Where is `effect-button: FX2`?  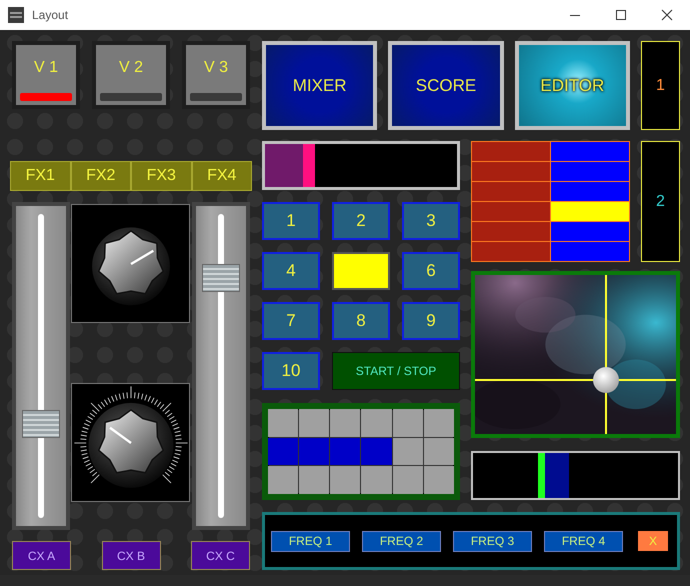
effect-button: FX2 is located at coordinates (100, 176).